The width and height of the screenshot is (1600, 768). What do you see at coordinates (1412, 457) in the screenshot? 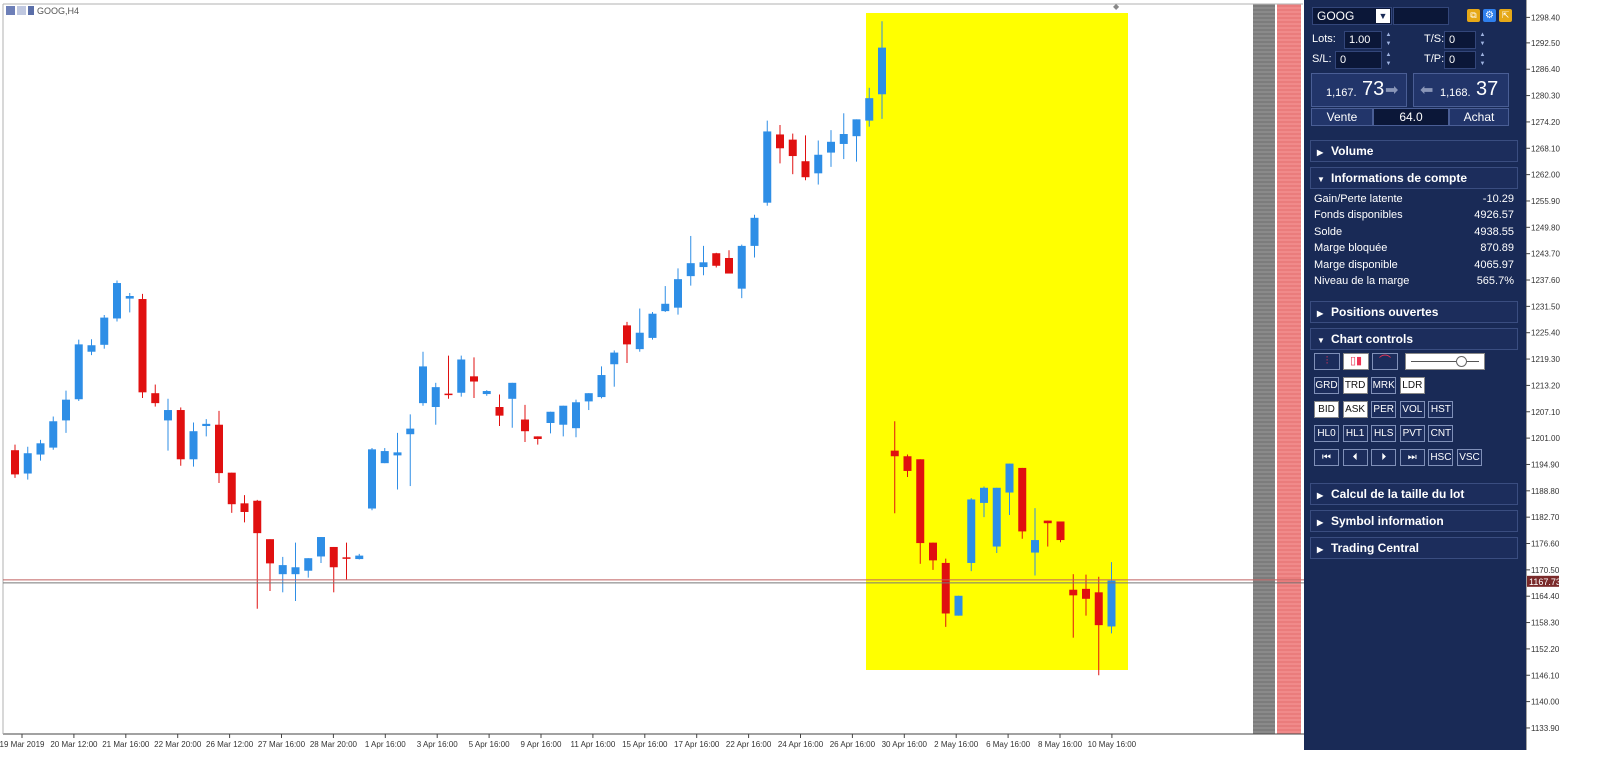
I see `chart-control-button: ⏭` at bounding box center [1412, 457].